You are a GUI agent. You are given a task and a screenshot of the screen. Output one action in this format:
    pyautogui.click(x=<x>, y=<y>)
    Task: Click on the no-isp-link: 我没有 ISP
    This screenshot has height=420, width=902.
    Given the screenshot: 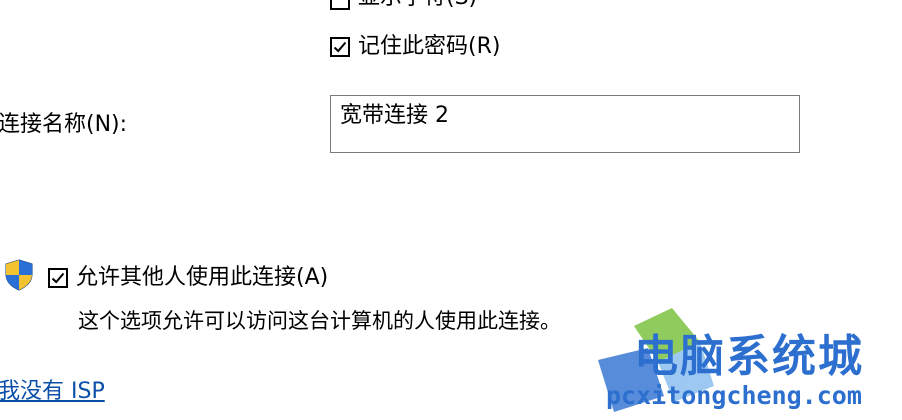 What is the action you would take?
    pyautogui.click(x=52, y=392)
    